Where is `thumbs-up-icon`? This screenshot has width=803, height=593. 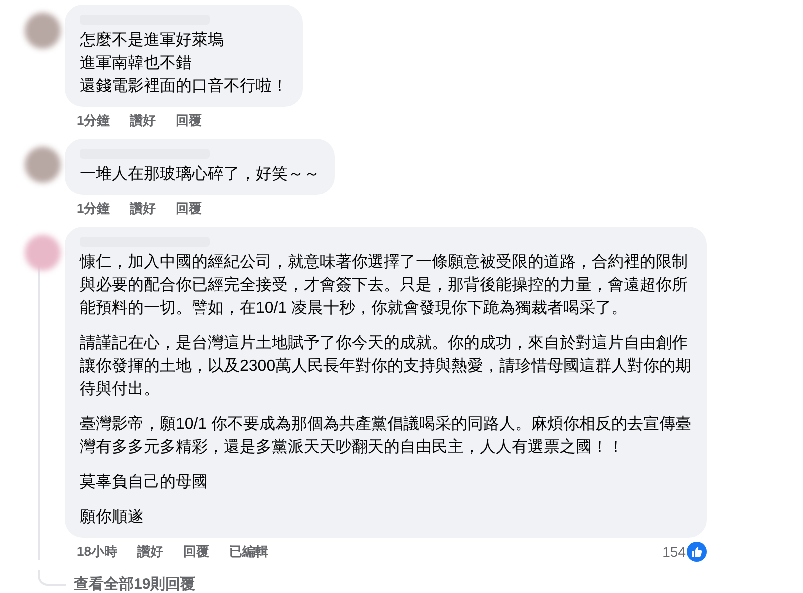 thumbs-up-icon is located at coordinates (697, 552).